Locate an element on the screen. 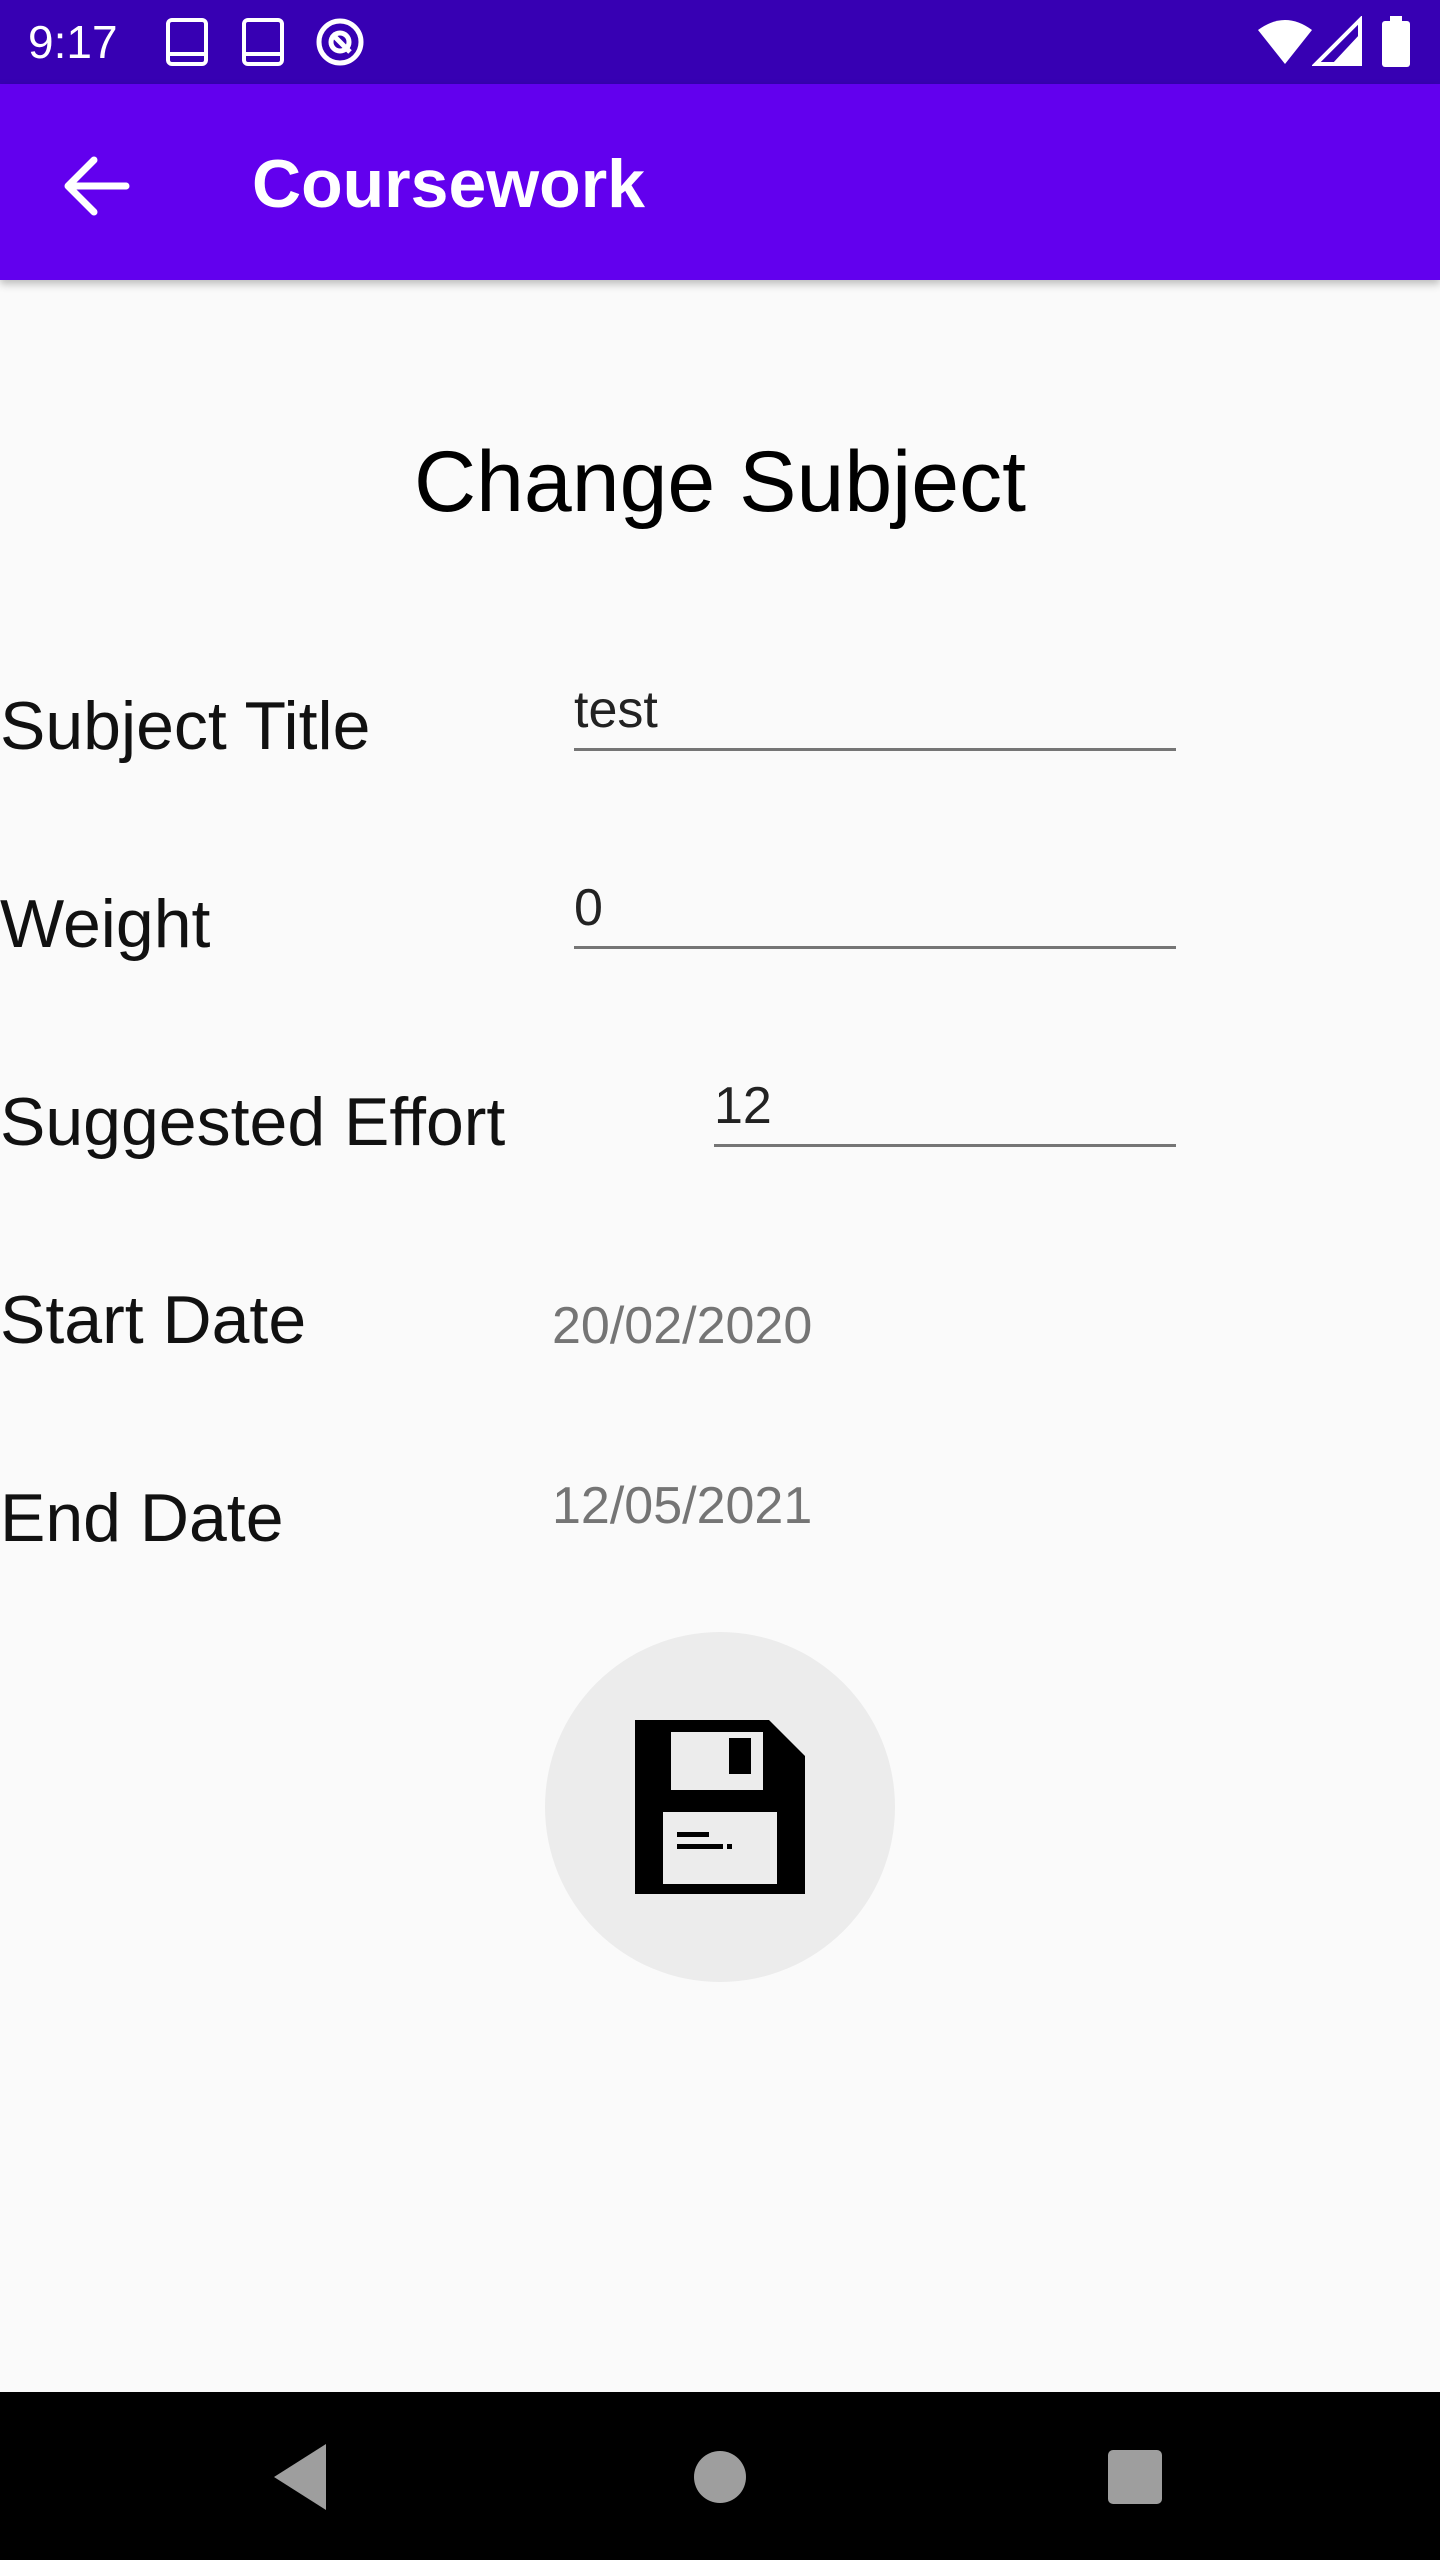 This screenshot has width=1440, height=2560. app-bar: Coursework is located at coordinates (720, 182).